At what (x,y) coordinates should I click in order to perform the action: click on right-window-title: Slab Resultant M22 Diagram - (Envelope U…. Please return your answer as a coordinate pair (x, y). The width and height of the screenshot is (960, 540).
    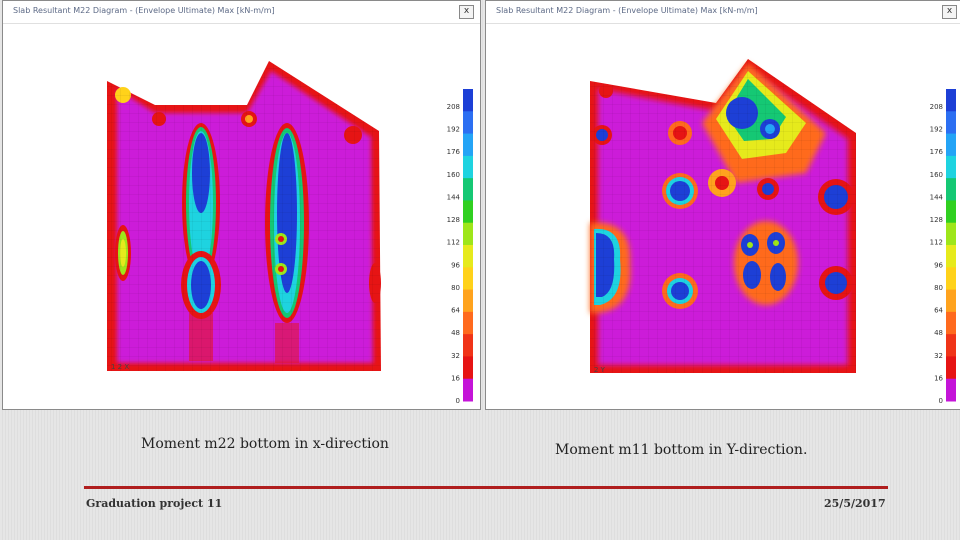
    Looking at the image, I should click on (627, 10).